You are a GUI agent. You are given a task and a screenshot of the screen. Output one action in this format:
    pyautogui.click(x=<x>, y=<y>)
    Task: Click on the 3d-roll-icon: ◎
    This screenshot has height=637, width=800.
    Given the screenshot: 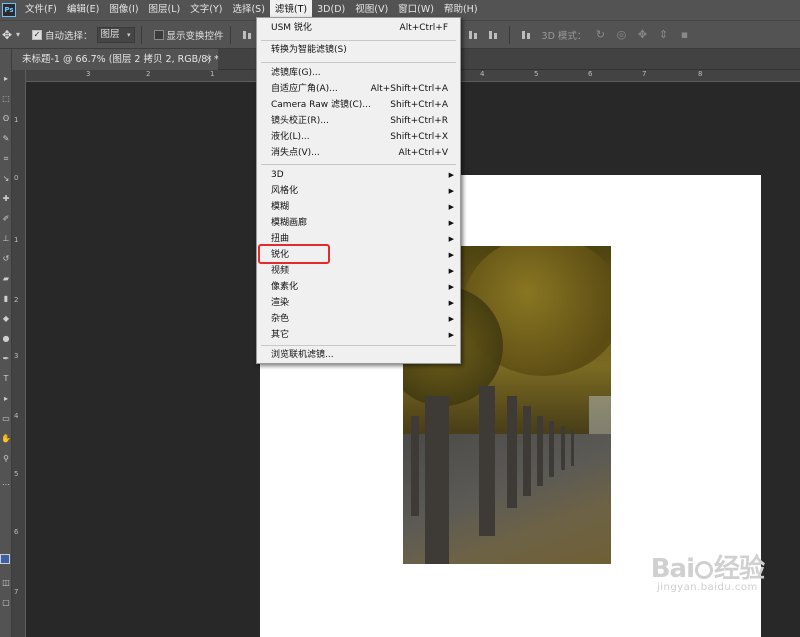 What is the action you would take?
    pyautogui.click(x=621, y=34)
    